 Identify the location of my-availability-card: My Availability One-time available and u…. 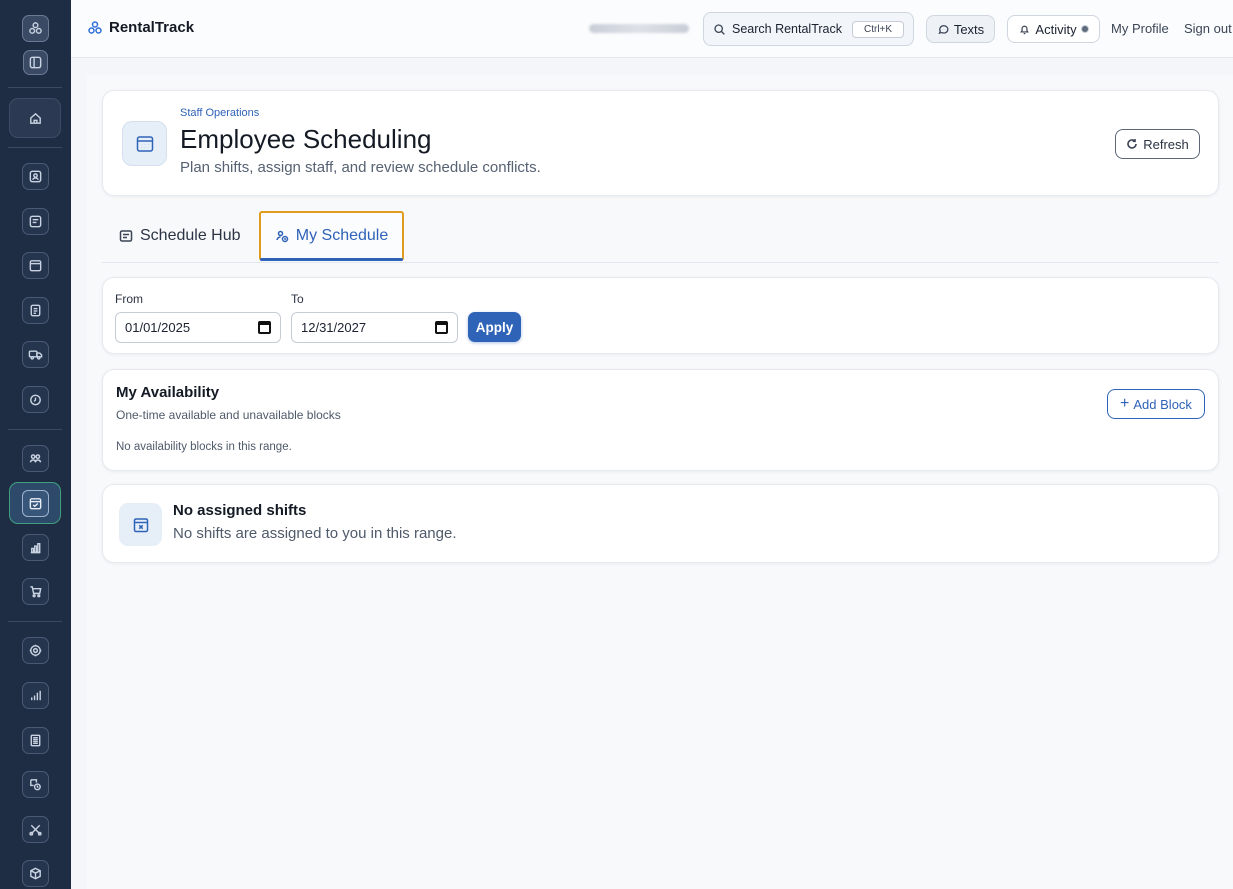
(660, 420).